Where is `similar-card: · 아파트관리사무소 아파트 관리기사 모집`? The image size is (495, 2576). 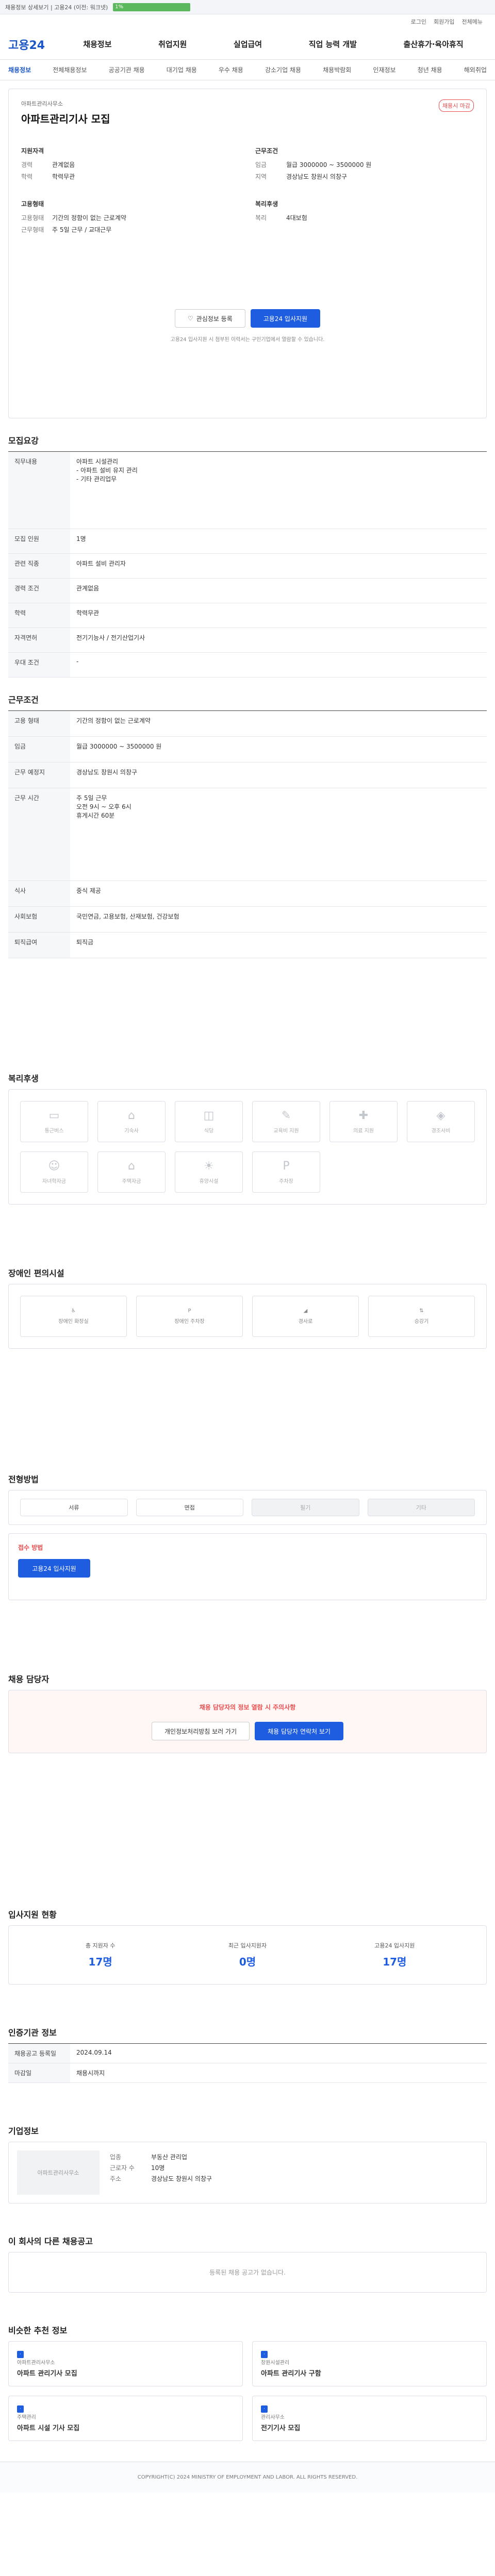 similar-card: · 아파트관리사무소 아파트 관리기사 모집 is located at coordinates (125, 2363).